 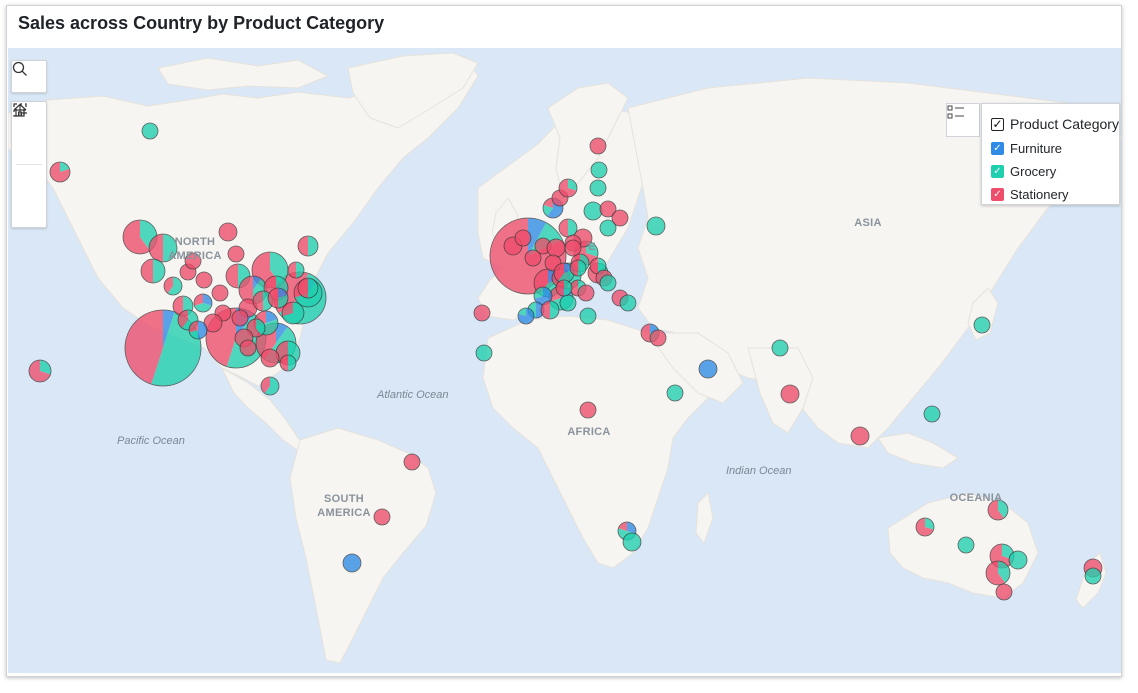 I want to click on chart-title: Sales across Country by Product Category, so click(x=201, y=23).